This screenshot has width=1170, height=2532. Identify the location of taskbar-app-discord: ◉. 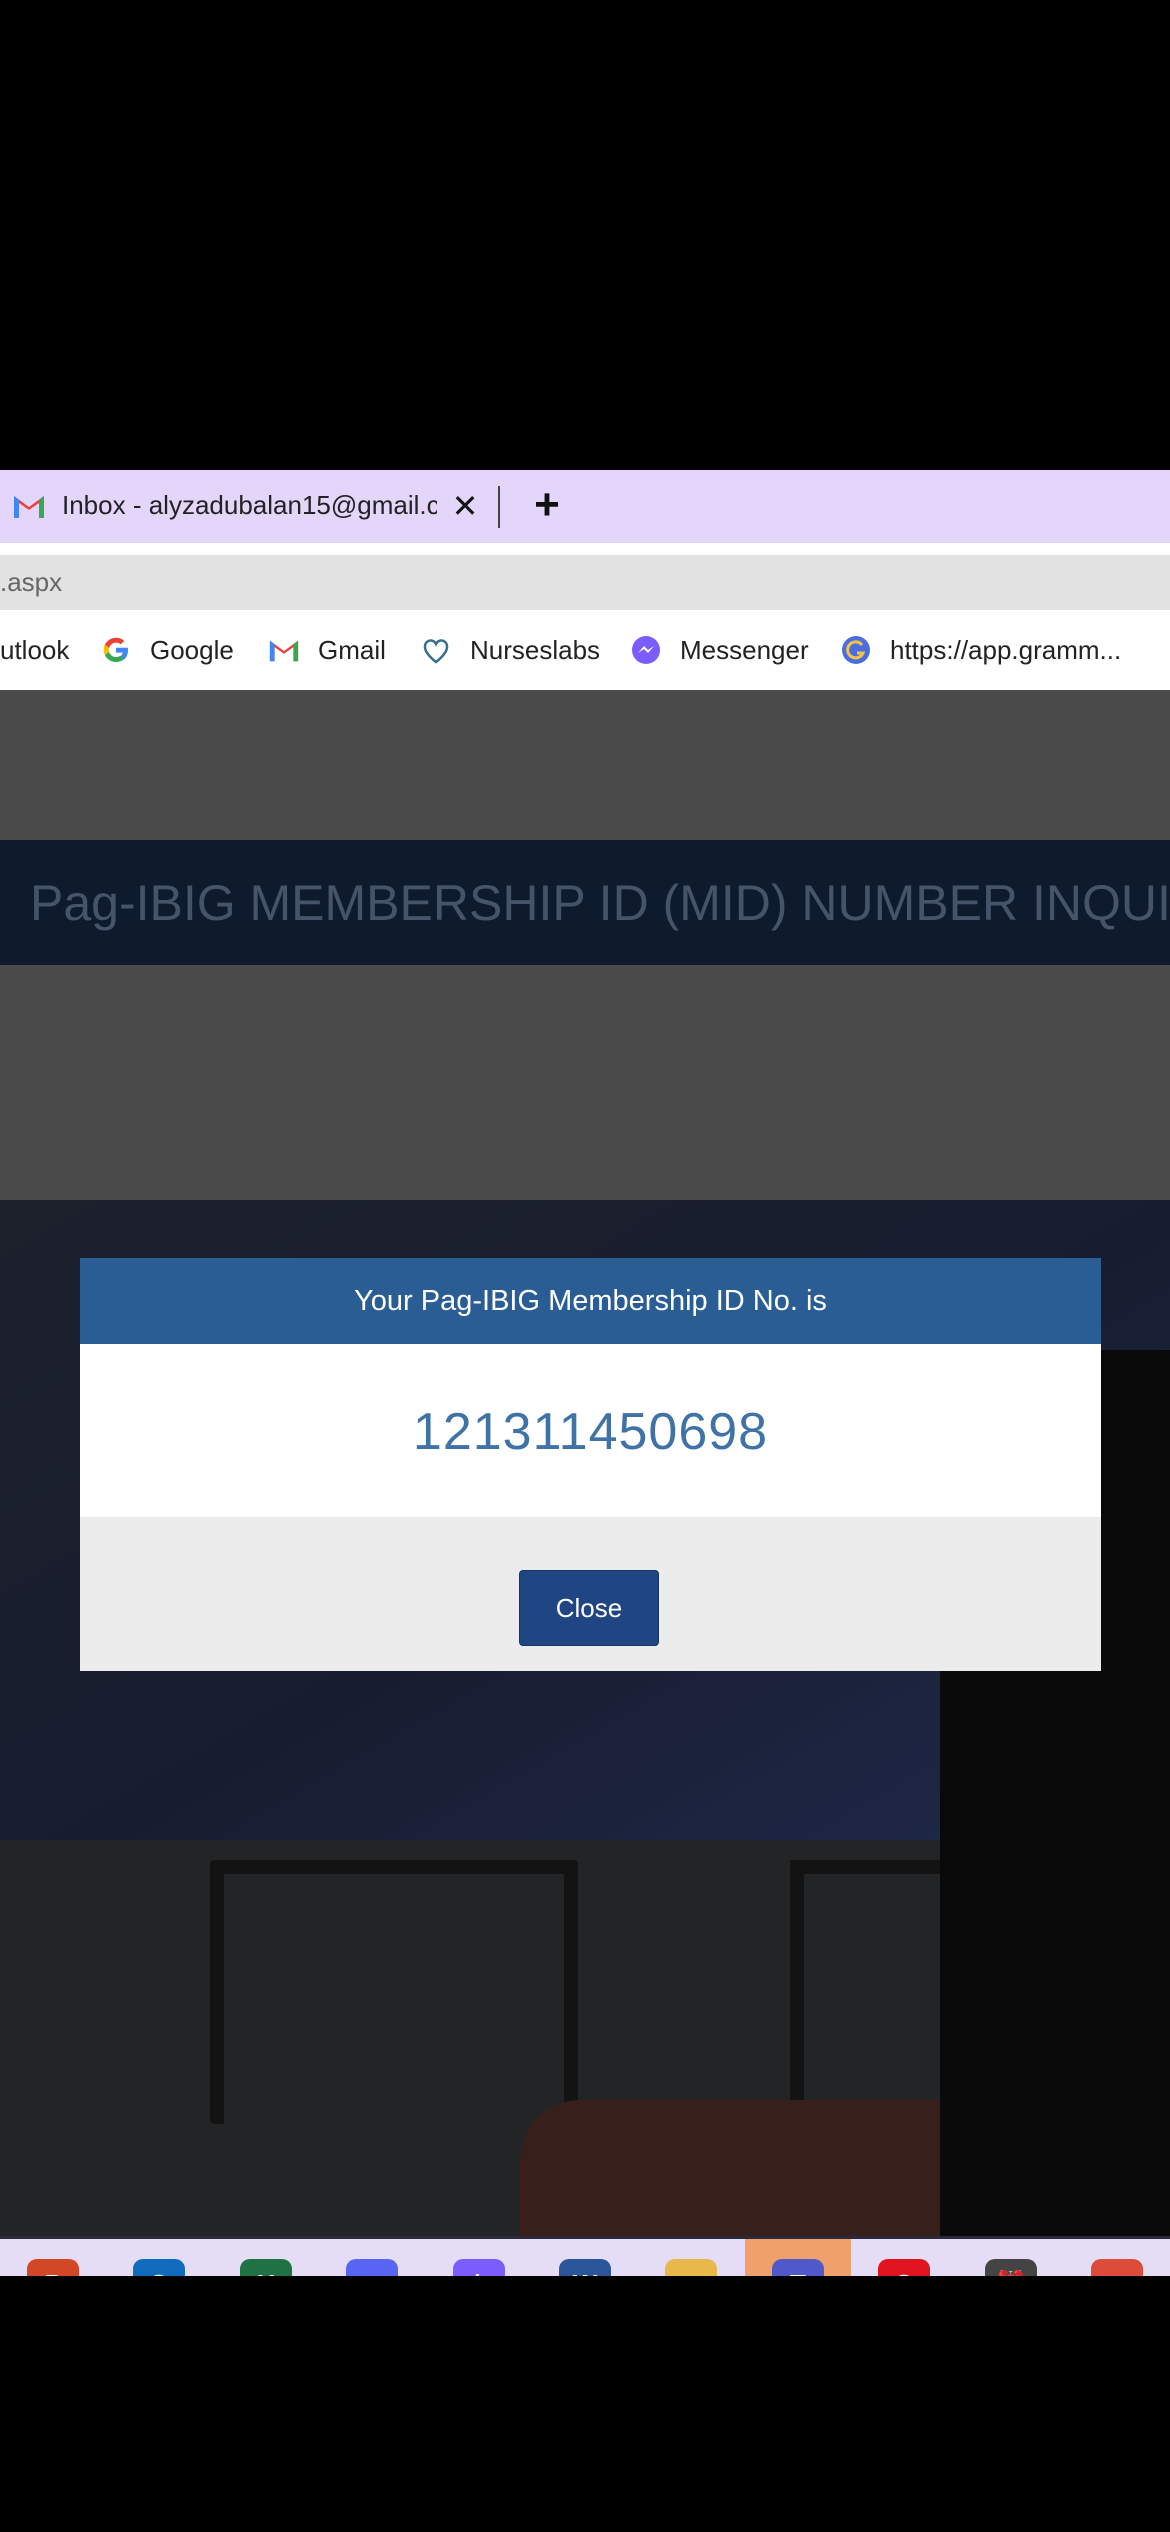
(372, 2257).